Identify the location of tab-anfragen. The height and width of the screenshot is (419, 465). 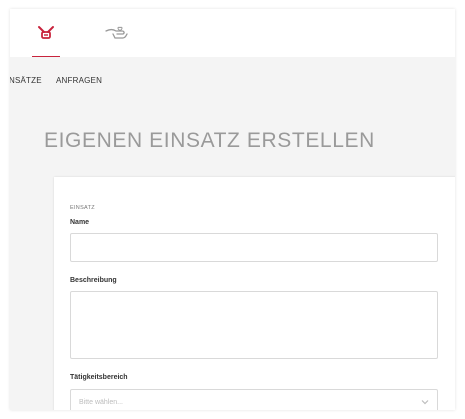
(117, 33).